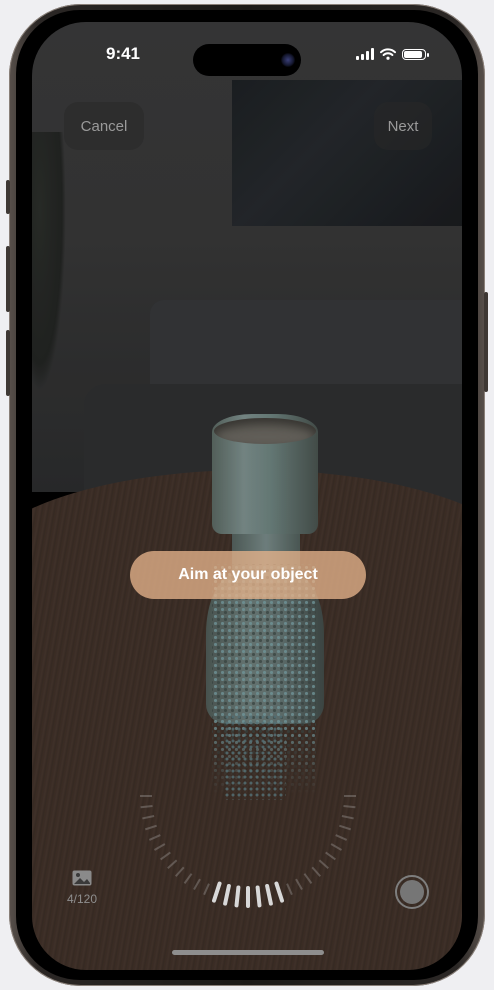  I want to click on captured-photos-button: 4/120, so click(82, 888).